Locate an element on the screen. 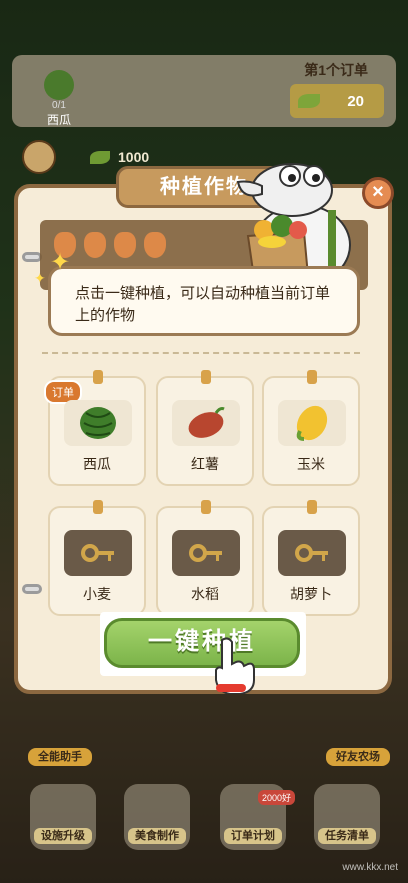 Image resolution: width=408 pixels, height=883 pixels. reward-tag: 2000好 is located at coordinates (277, 797).